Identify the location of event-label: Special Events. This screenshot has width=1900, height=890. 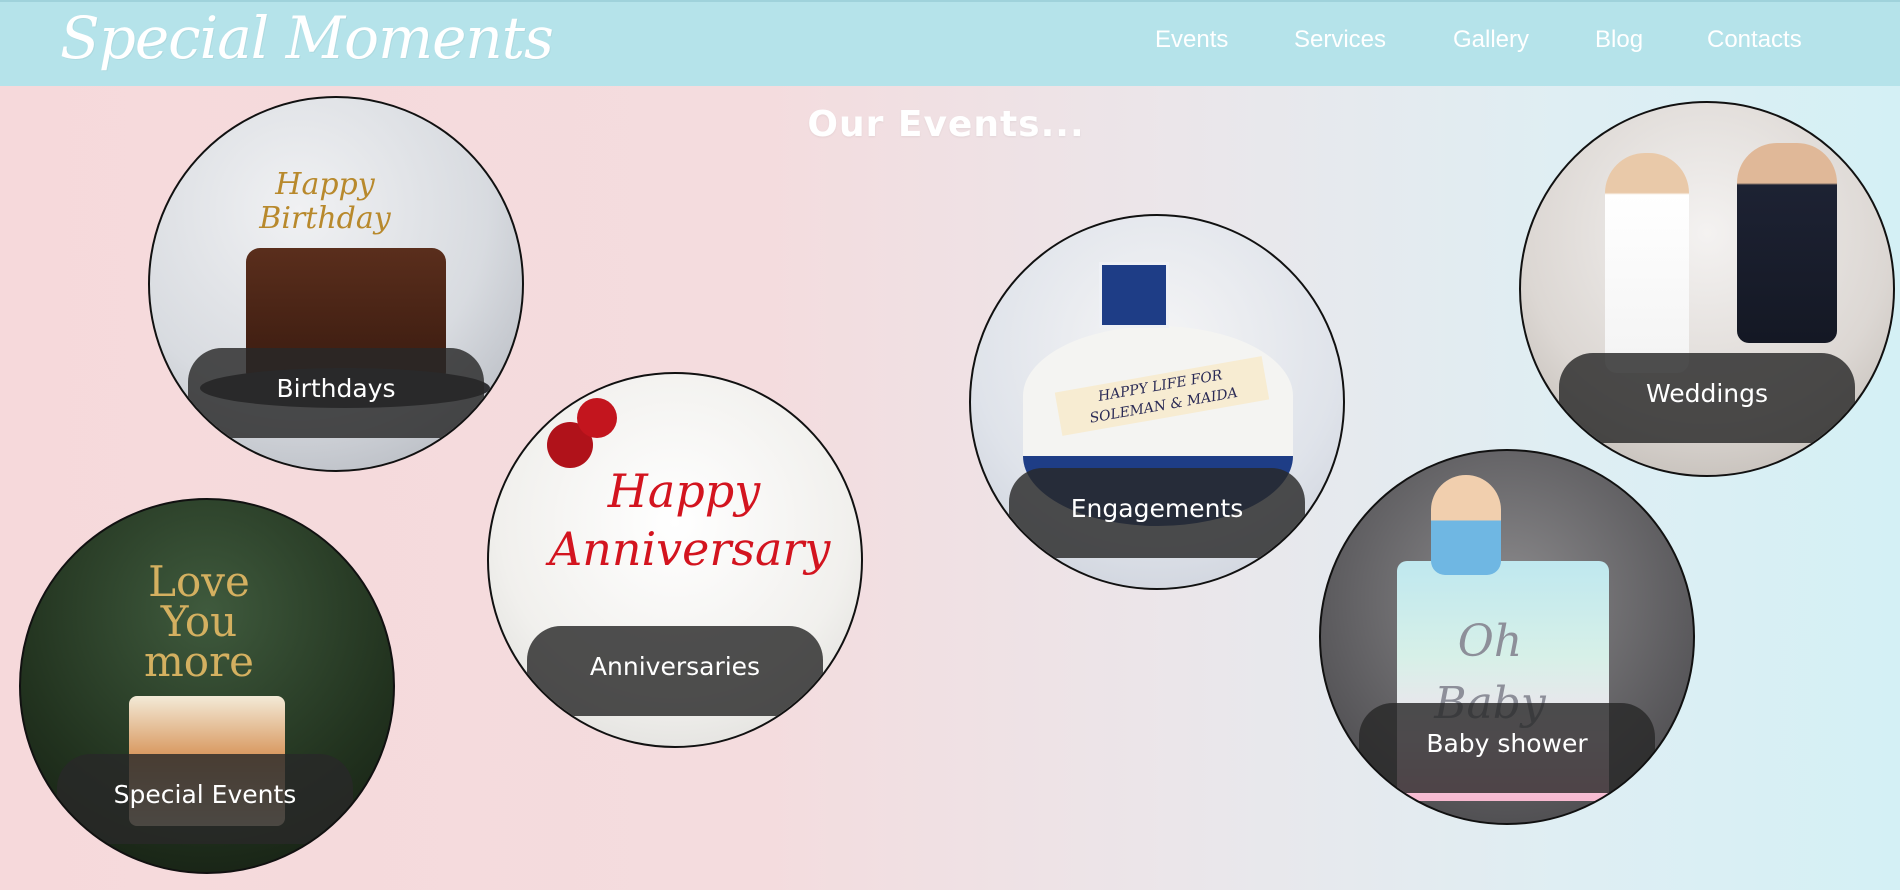
(205, 794).